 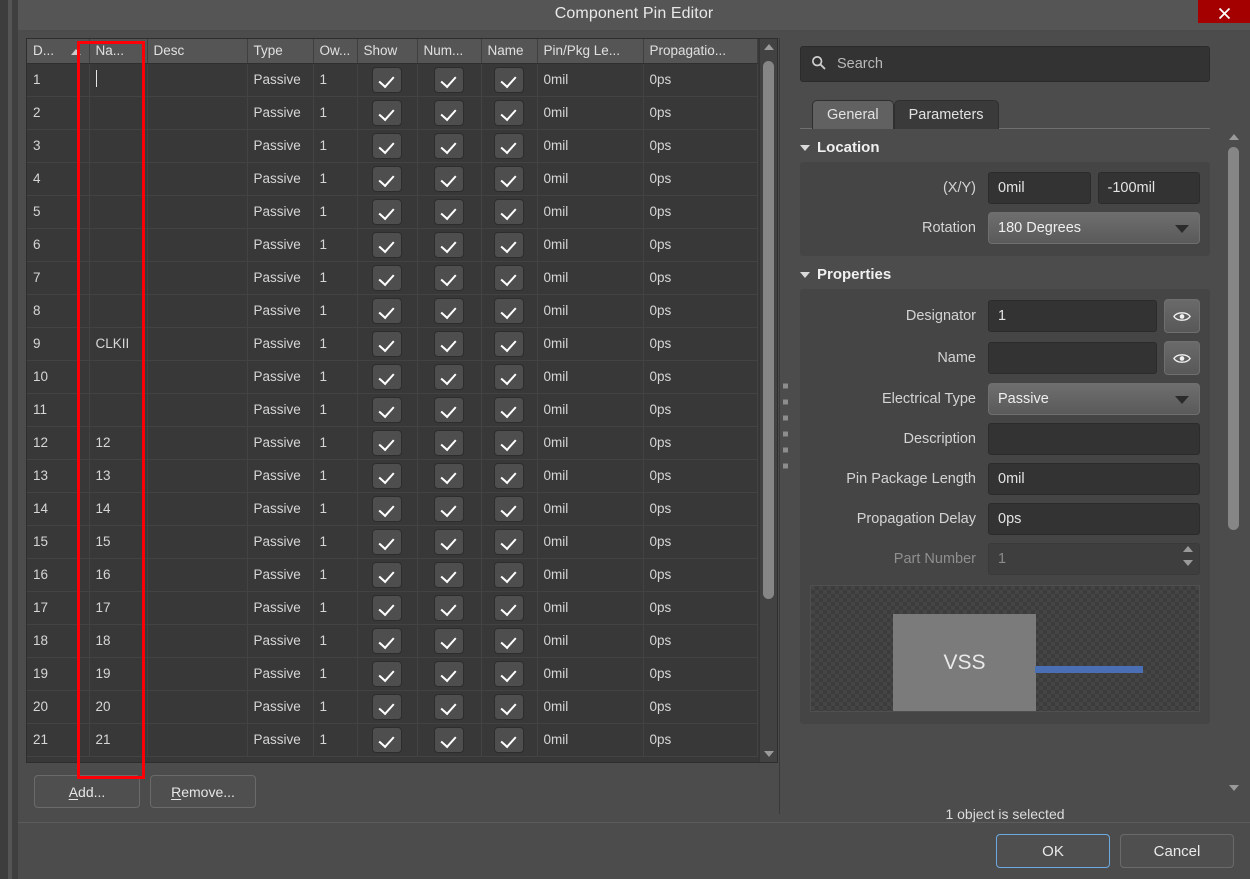 I want to click on cell-designator: 17, so click(x=58, y=608).